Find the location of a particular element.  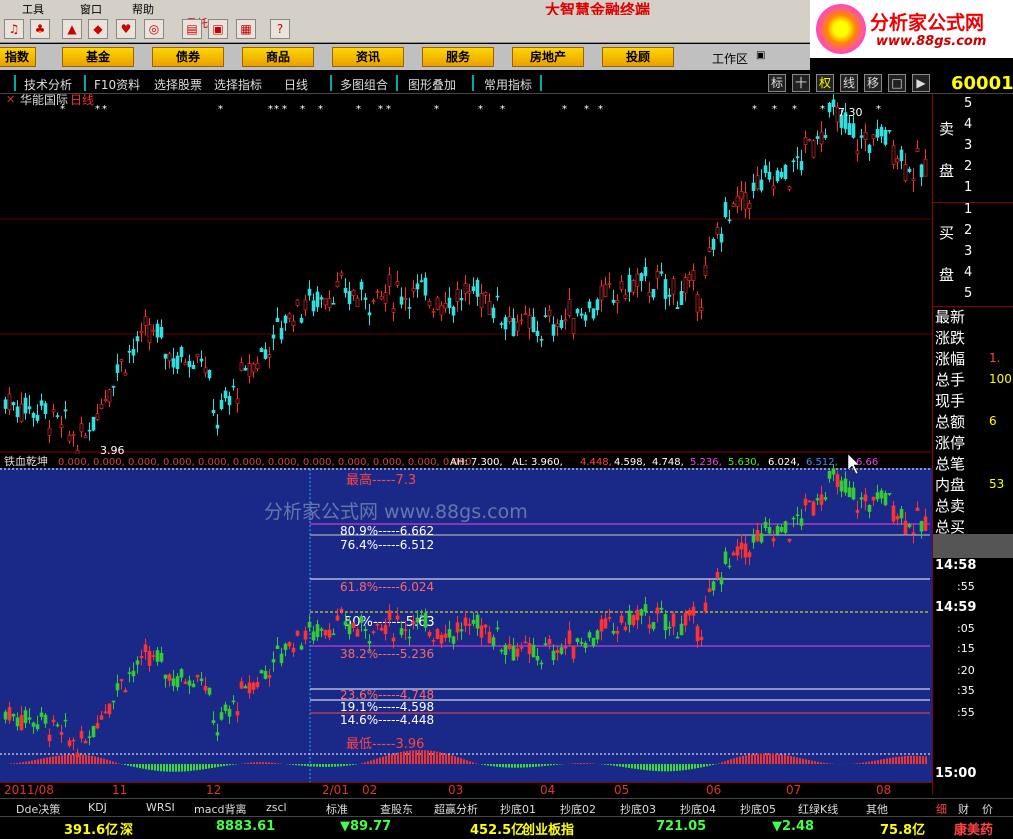

indicator-tab: Dde决策 is located at coordinates (38, 809).